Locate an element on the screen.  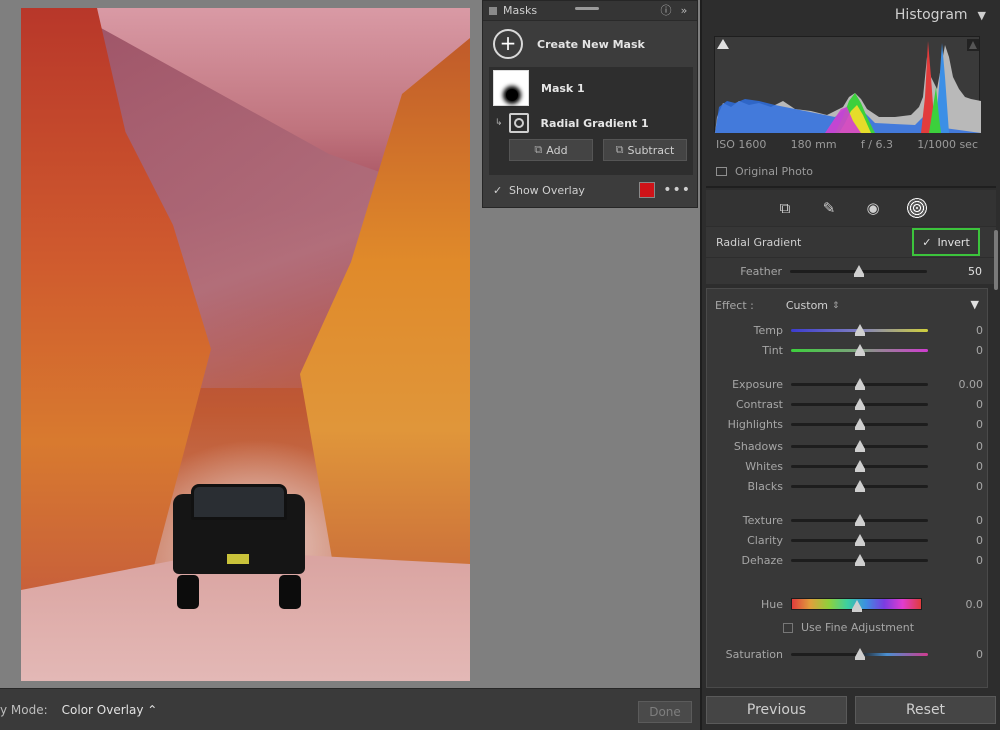
component-name: Radial Gradient 1 is located at coordinates (595, 123).